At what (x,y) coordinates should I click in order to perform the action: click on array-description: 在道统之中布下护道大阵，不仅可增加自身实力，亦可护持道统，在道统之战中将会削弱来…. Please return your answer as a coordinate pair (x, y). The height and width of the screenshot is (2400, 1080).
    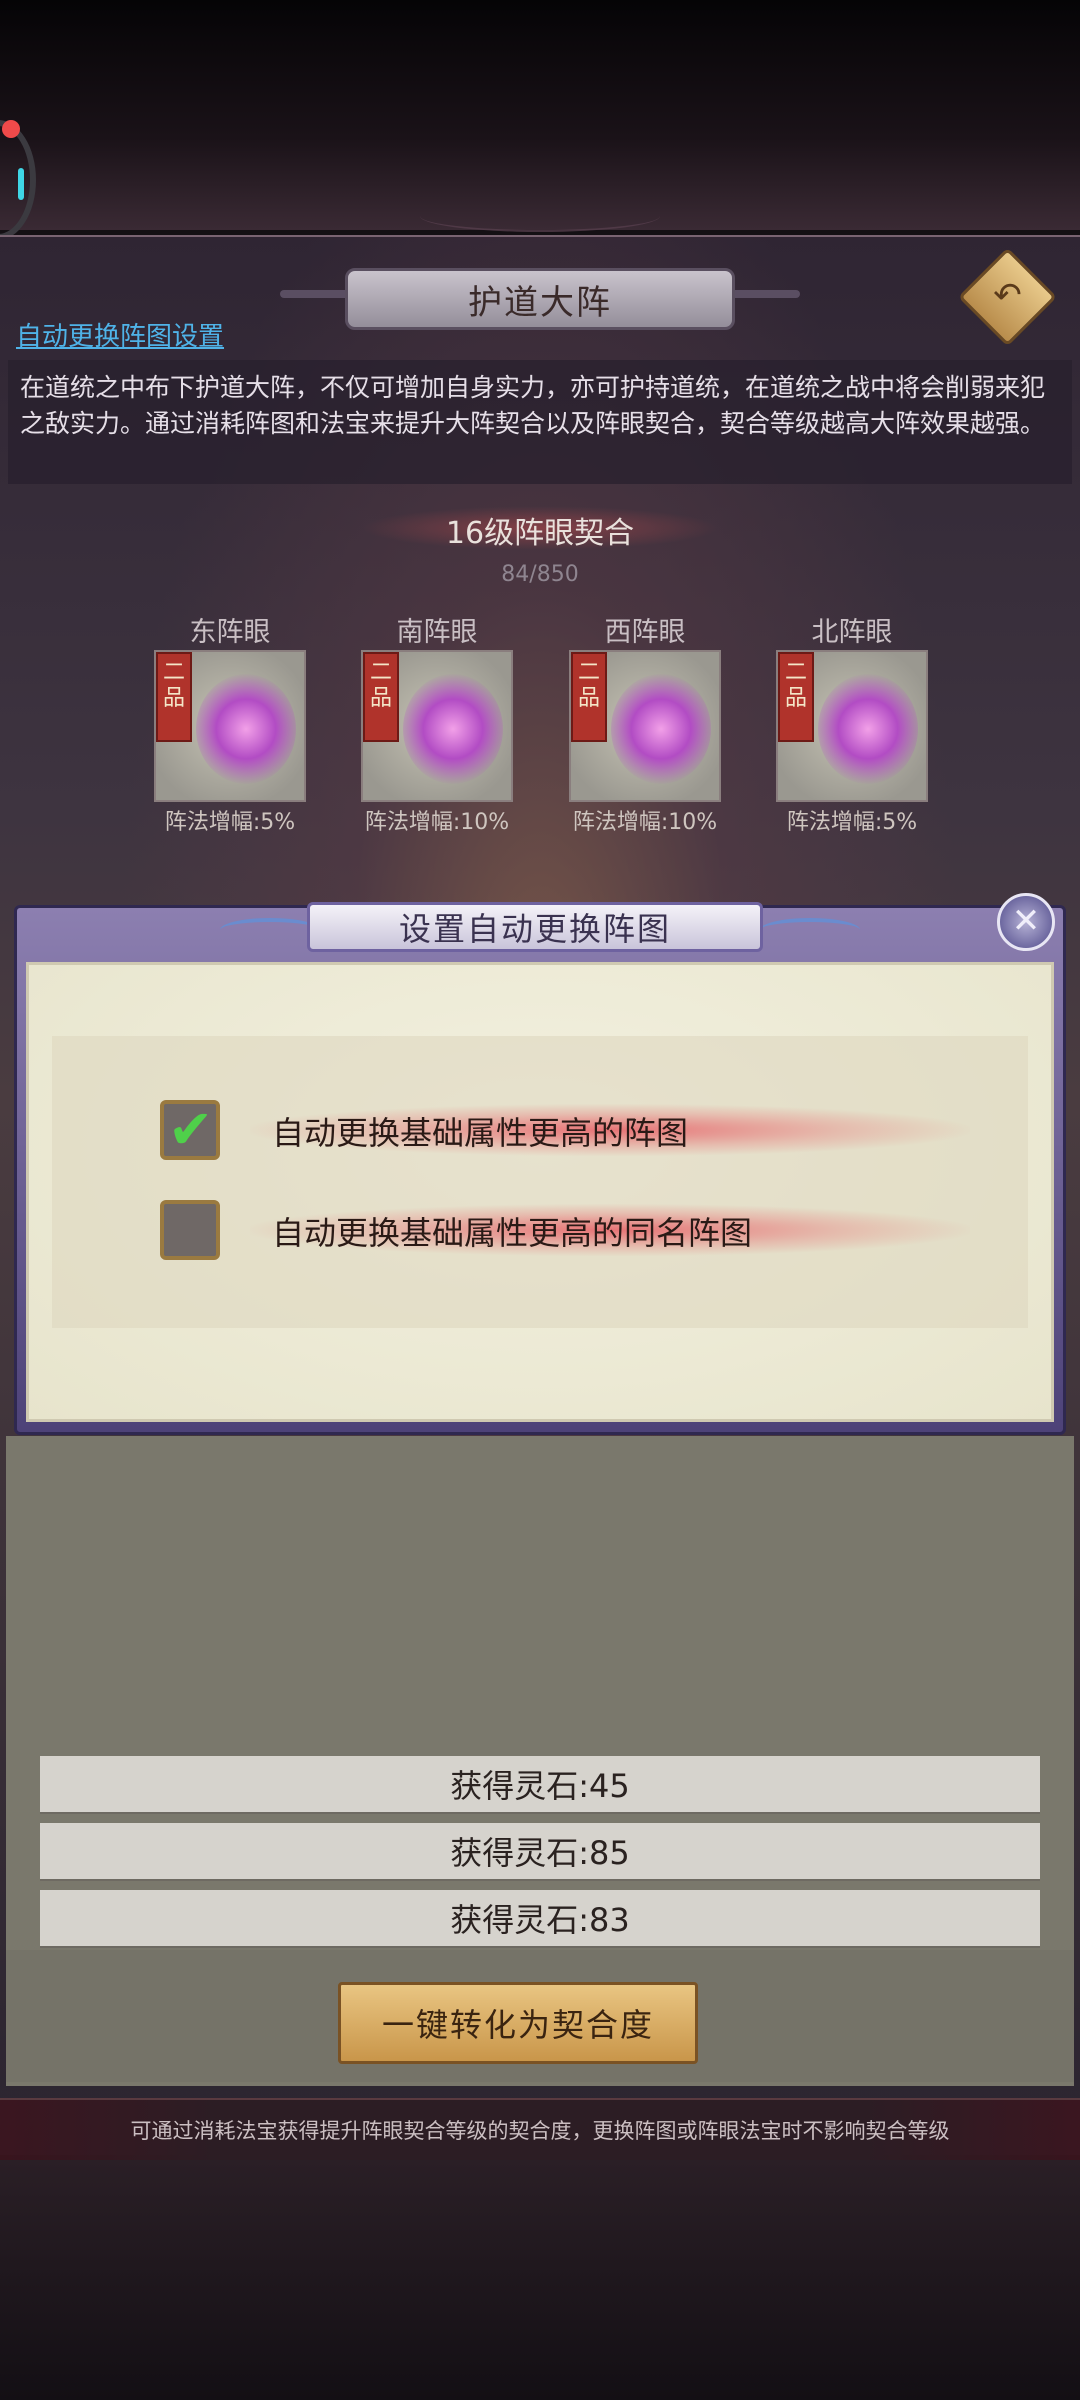
    Looking at the image, I should click on (540, 422).